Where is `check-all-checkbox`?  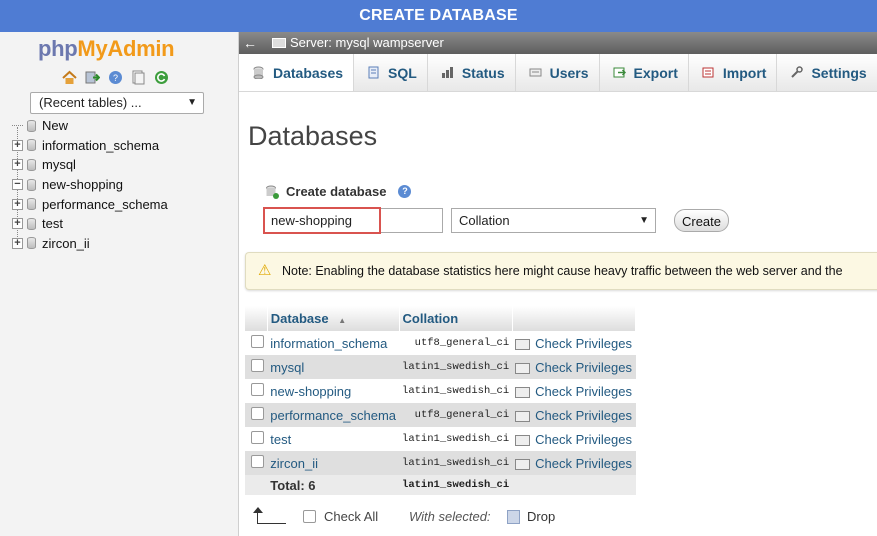
check-all-checkbox is located at coordinates (309, 516).